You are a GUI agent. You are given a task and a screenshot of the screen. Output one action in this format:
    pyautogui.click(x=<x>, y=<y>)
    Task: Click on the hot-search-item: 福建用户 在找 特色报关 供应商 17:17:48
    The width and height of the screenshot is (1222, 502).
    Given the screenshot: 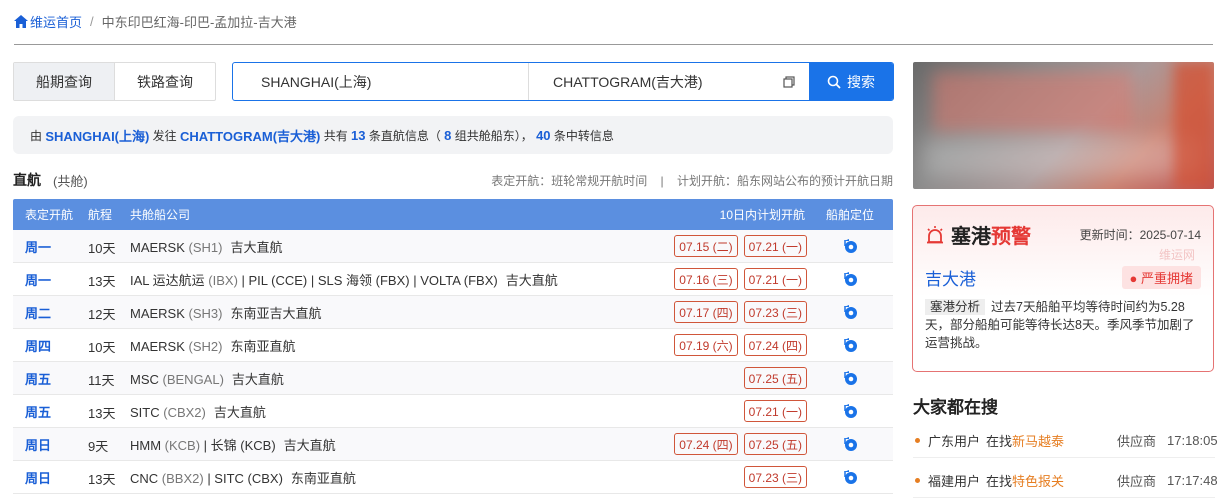 What is the action you would take?
    pyautogui.click(x=1065, y=481)
    